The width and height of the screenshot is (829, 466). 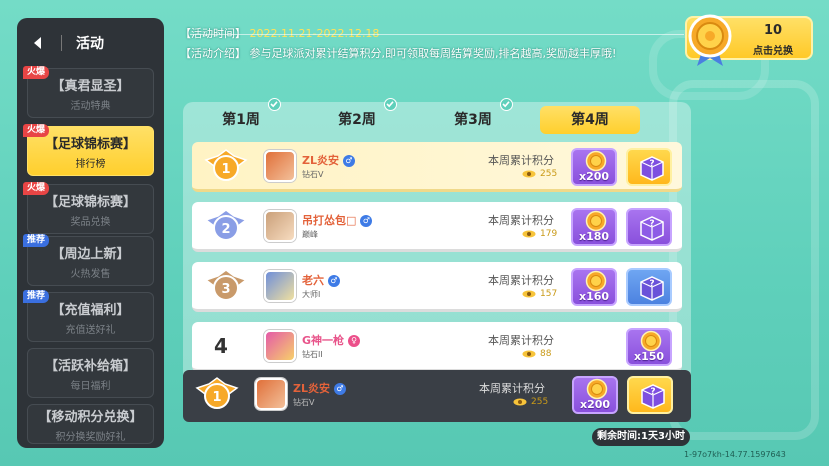 I want to click on player-name-line: 老六 ♂, so click(x=321, y=280).